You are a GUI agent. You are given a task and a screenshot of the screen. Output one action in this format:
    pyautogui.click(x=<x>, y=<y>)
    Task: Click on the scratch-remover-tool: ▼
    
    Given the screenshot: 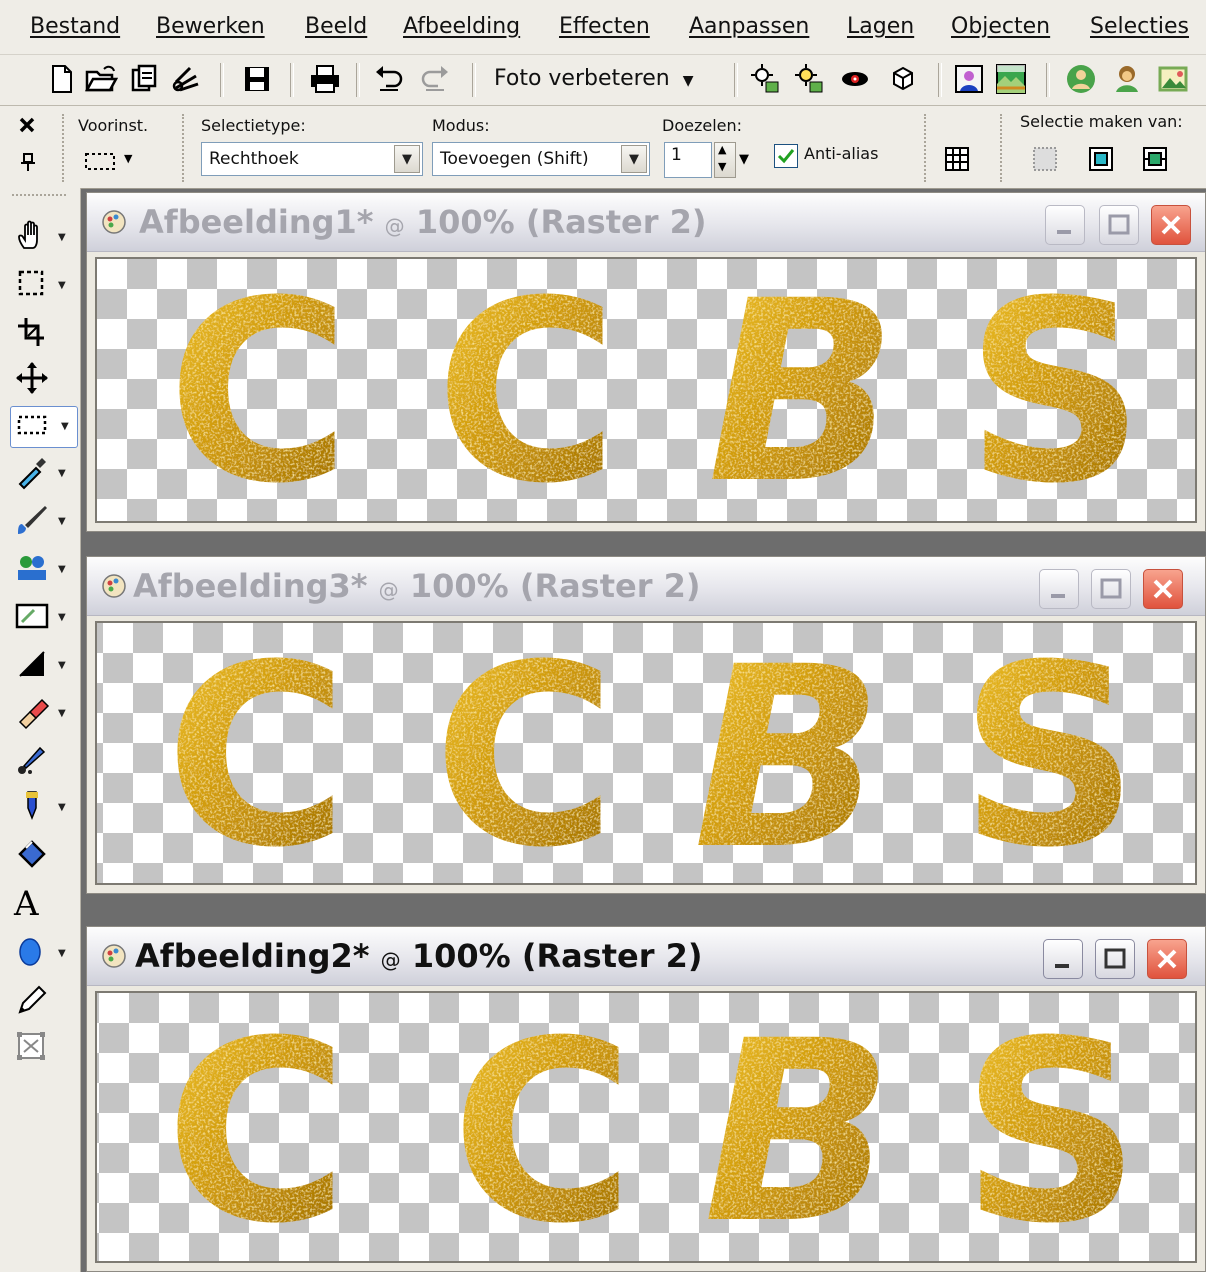 What is the action you would take?
    pyautogui.click(x=44, y=618)
    